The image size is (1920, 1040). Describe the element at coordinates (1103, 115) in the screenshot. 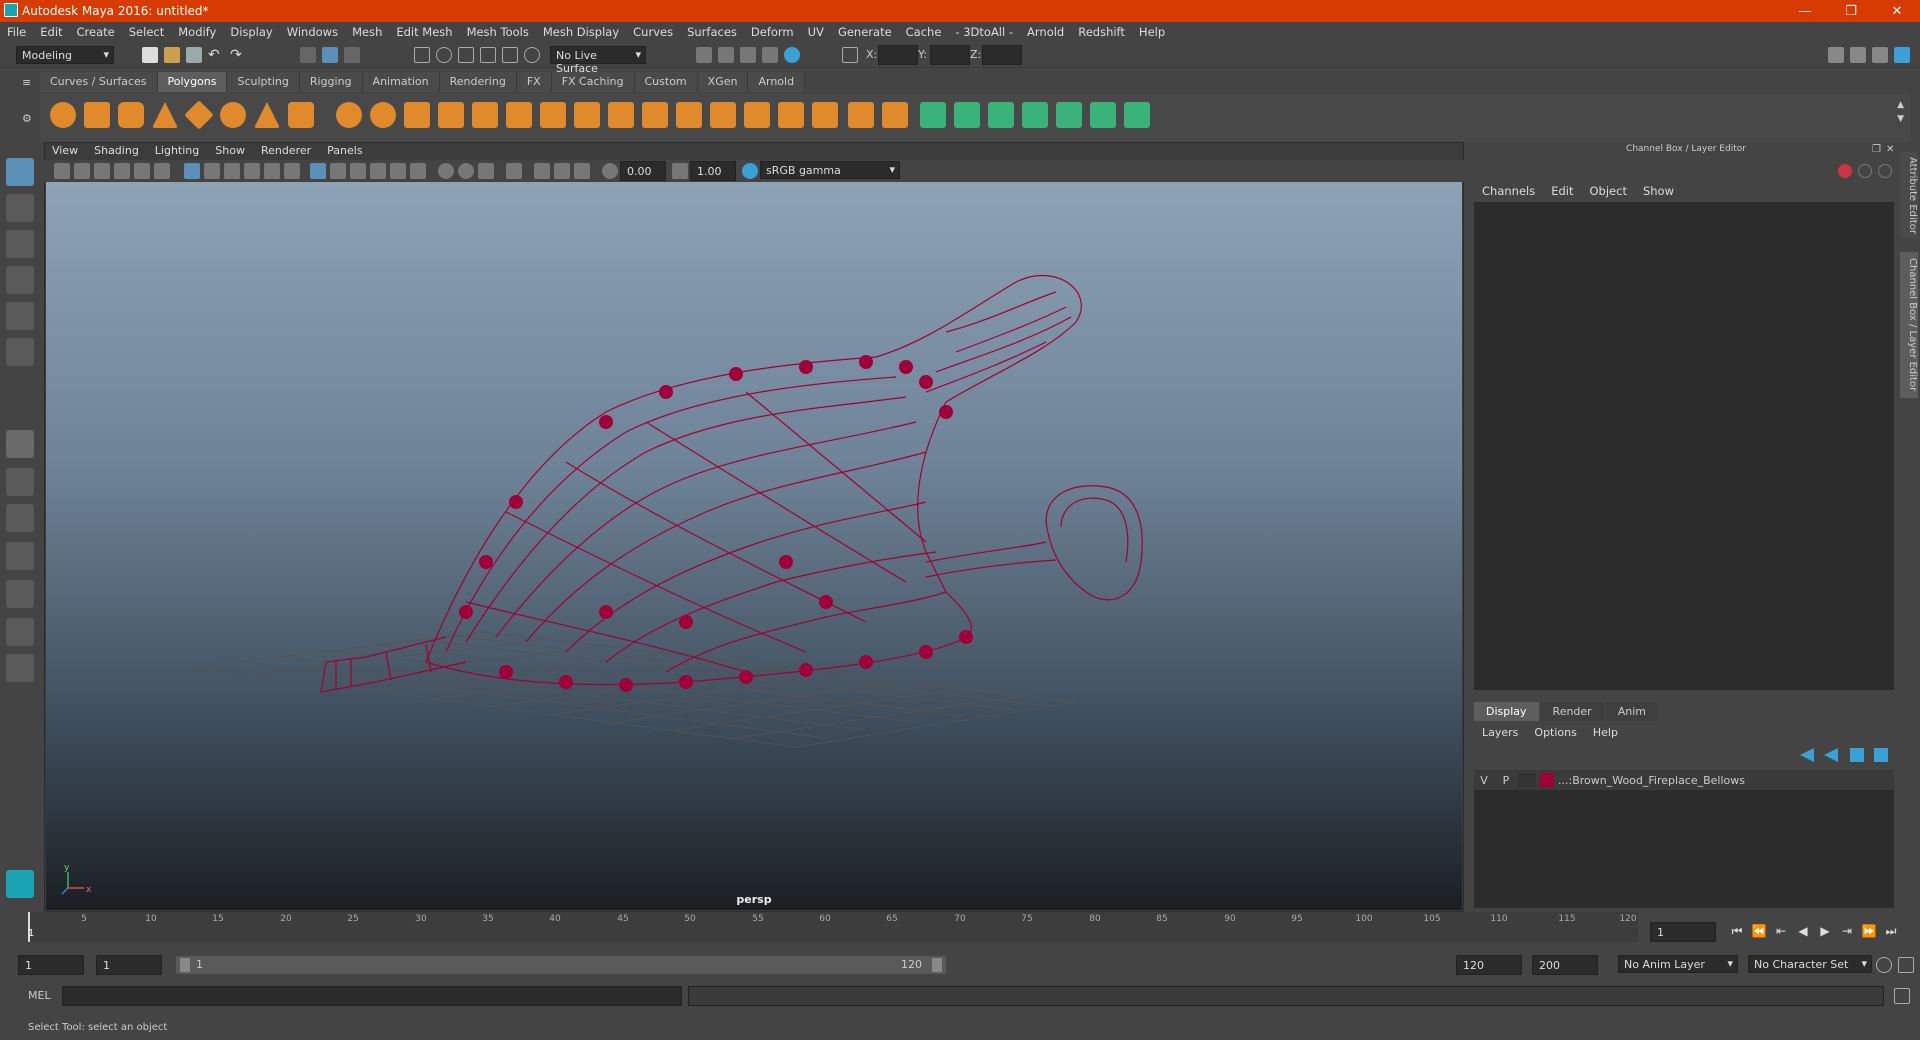

I see `checker-map-icon` at that location.